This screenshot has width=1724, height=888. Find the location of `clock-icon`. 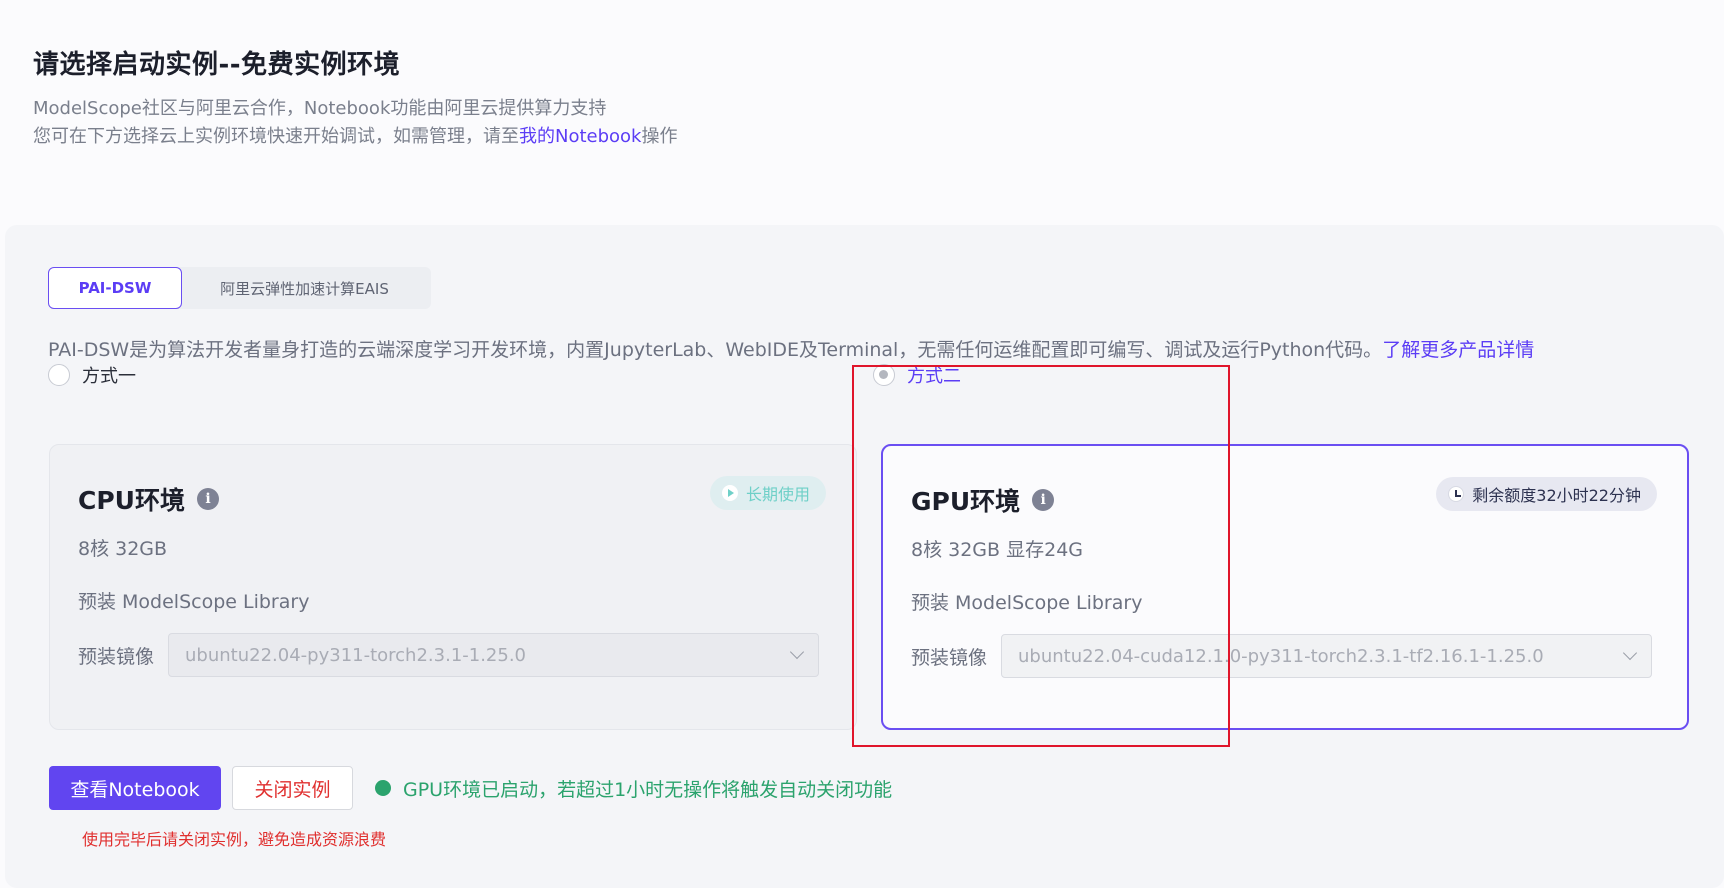

clock-icon is located at coordinates (1456, 494).